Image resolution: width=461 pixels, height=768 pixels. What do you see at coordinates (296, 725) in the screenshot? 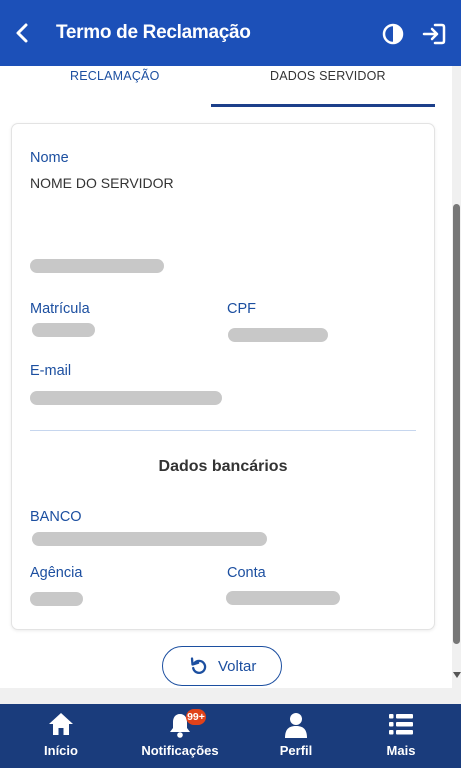
I see `user-icon` at bounding box center [296, 725].